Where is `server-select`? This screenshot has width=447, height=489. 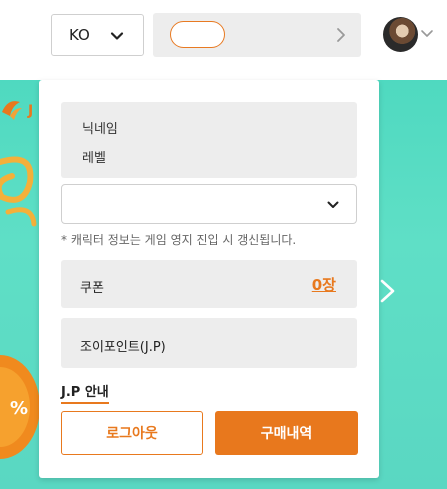 server-select is located at coordinates (257, 35).